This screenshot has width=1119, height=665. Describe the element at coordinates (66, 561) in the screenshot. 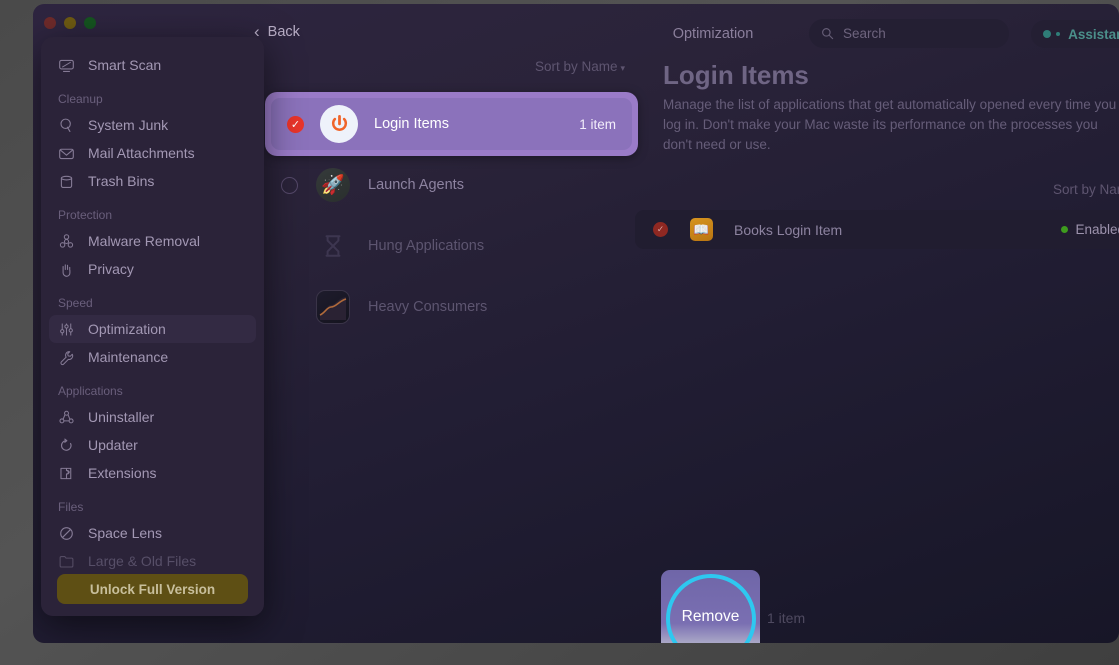

I see `folder-icon` at that location.